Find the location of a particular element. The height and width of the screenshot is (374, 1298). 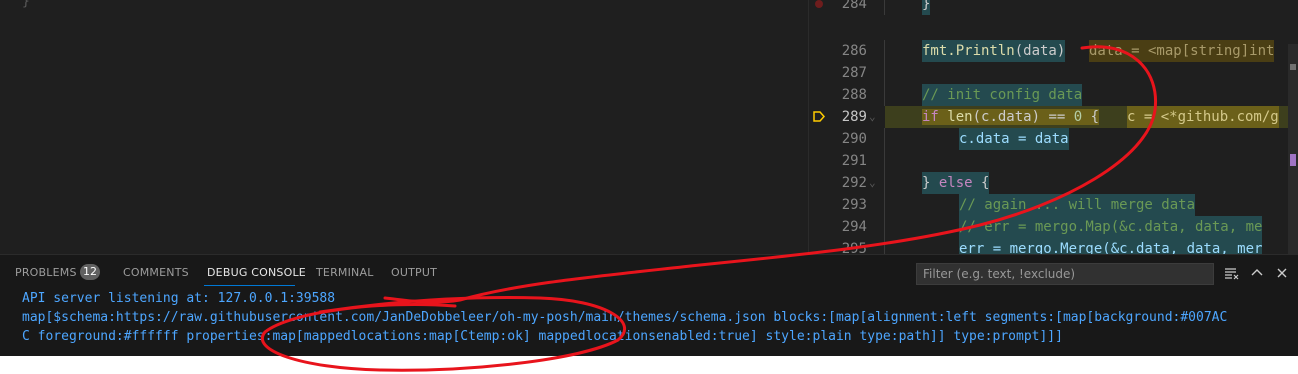

active-tab-indicator is located at coordinates (249, 285).